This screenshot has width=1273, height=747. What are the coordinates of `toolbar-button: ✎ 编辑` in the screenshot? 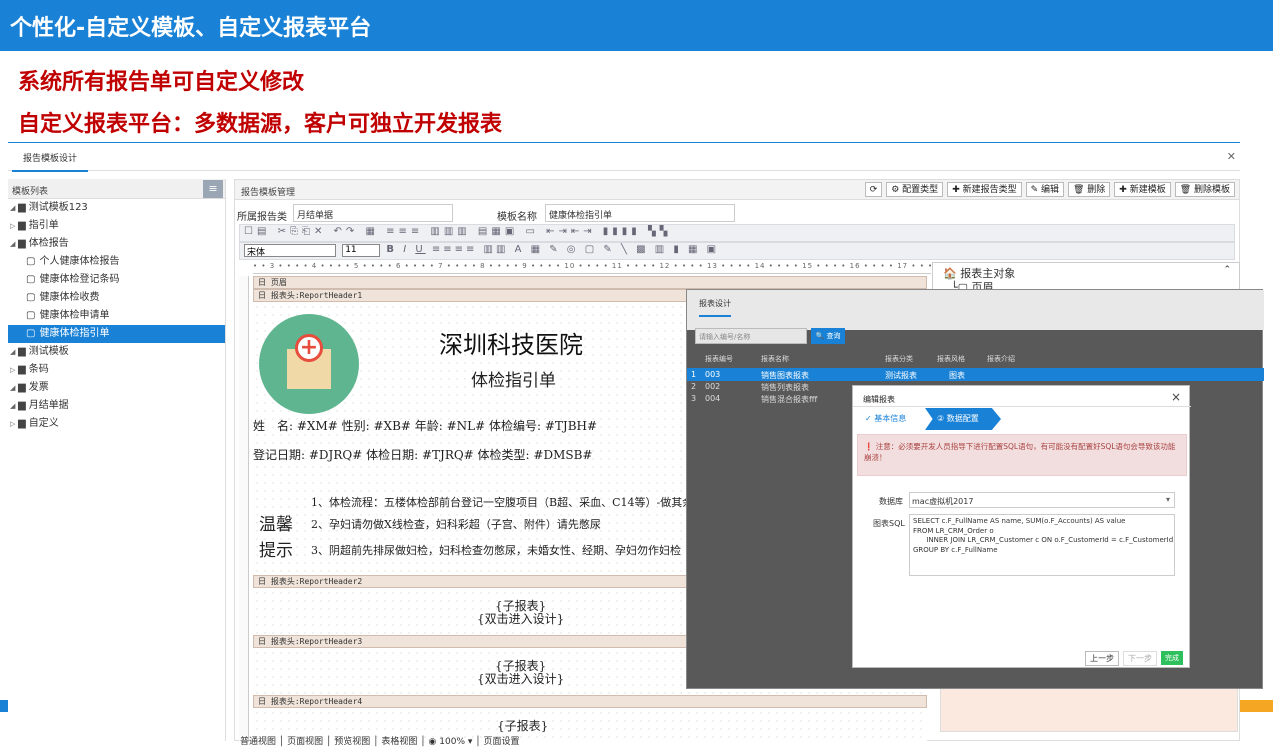 It's located at (1044, 189).